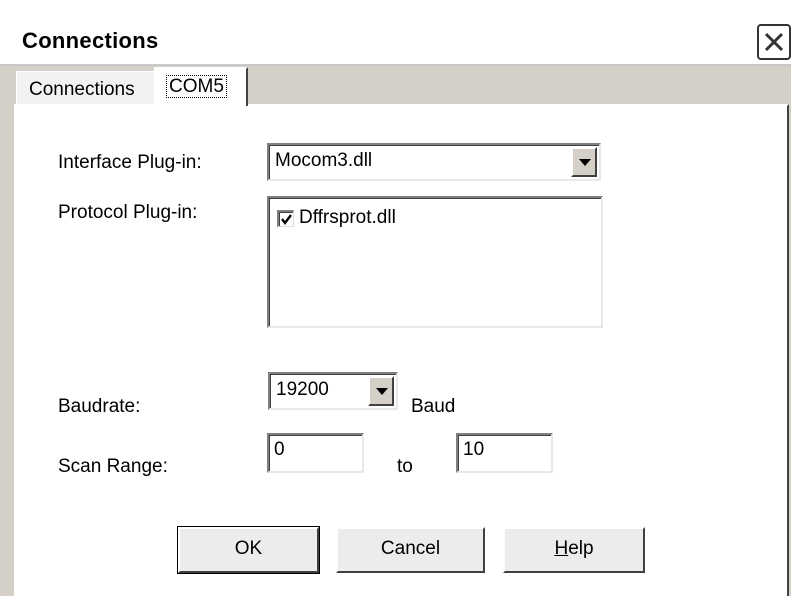 The image size is (791, 596). I want to click on help-button: Help, so click(574, 550).